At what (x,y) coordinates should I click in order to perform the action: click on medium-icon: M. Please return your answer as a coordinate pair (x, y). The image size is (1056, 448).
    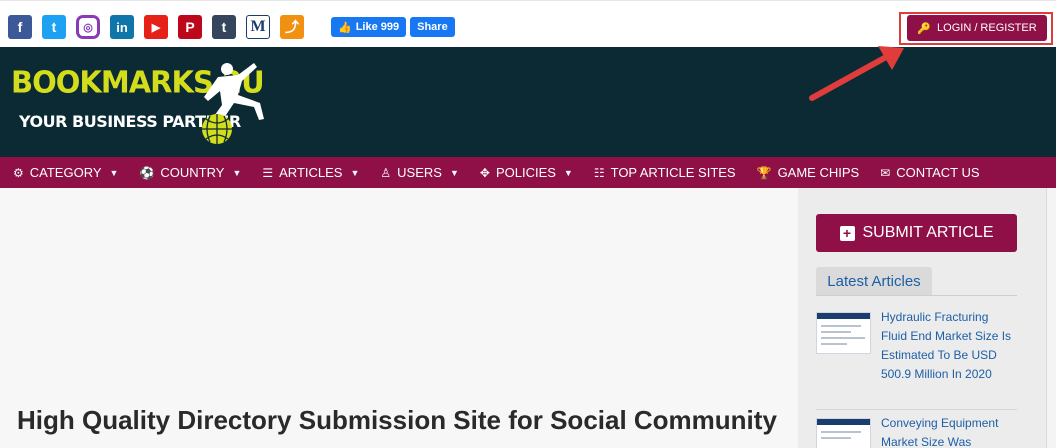
    Looking at the image, I should click on (258, 27).